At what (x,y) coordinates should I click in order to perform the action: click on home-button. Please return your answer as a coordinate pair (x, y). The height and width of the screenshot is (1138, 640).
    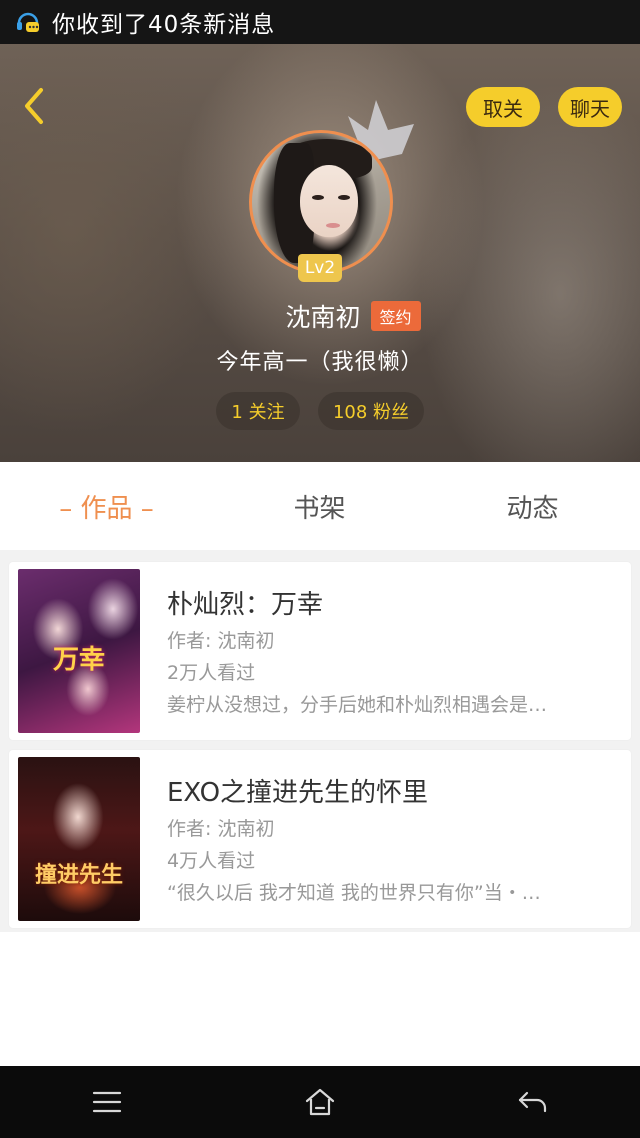
    Looking at the image, I should click on (319, 1102).